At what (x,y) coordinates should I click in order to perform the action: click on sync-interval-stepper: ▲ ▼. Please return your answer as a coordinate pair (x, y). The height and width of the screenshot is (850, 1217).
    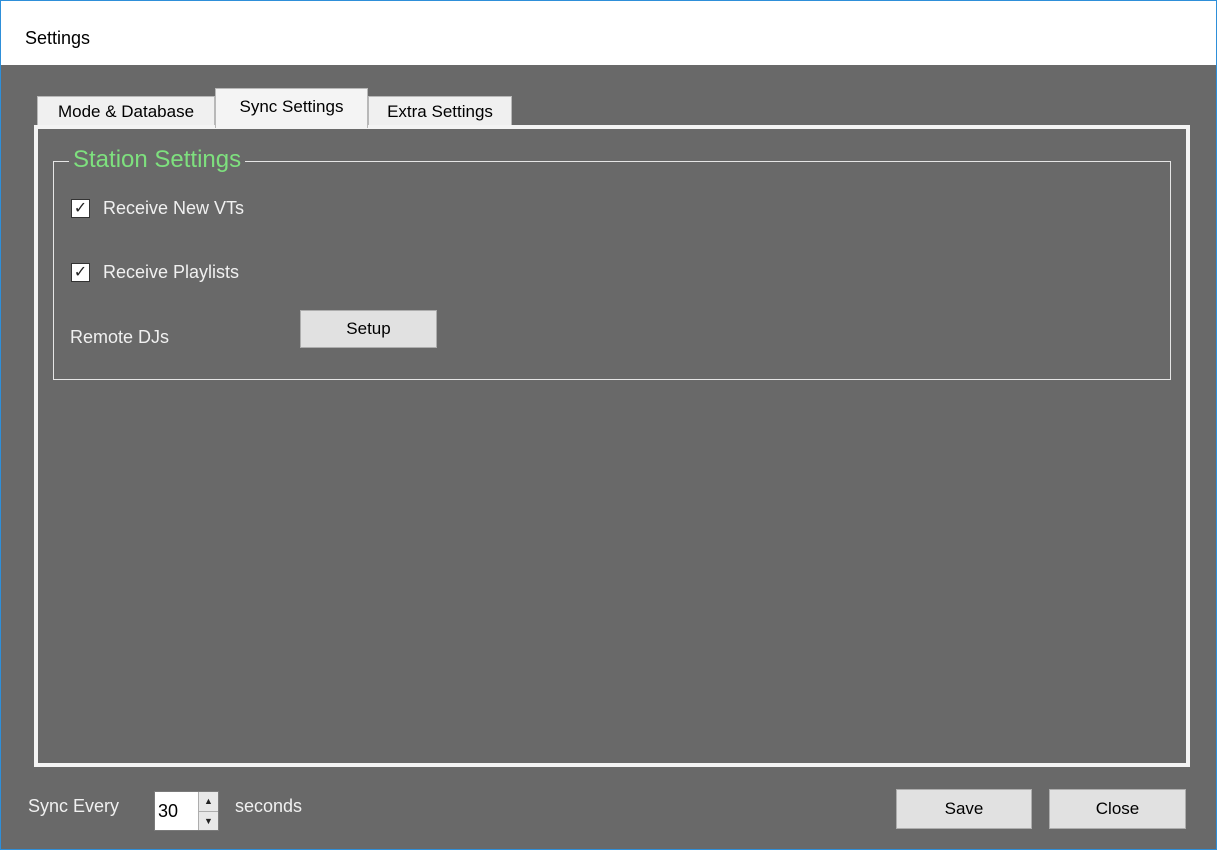
    Looking at the image, I should click on (186, 811).